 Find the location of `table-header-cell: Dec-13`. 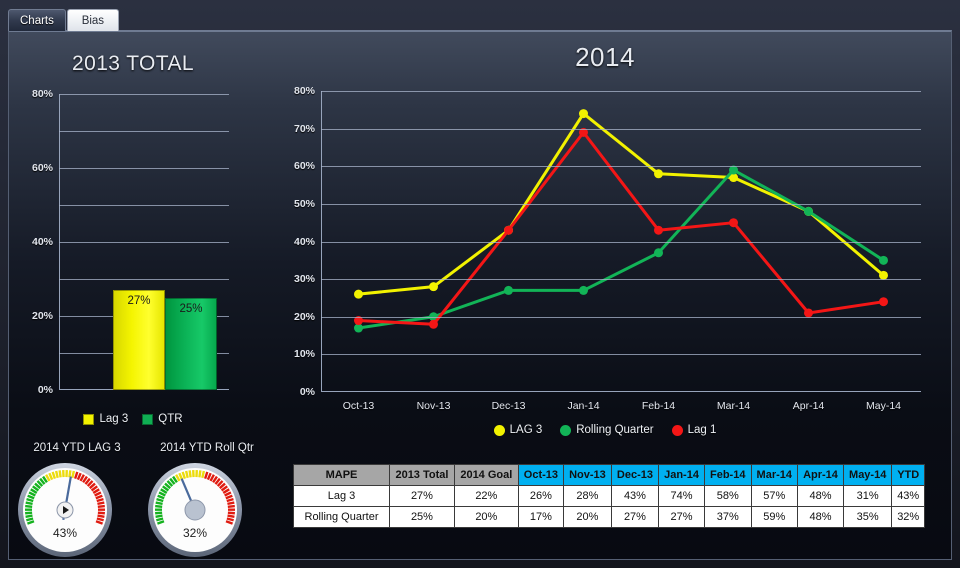

table-header-cell: Dec-13 is located at coordinates (635, 475).